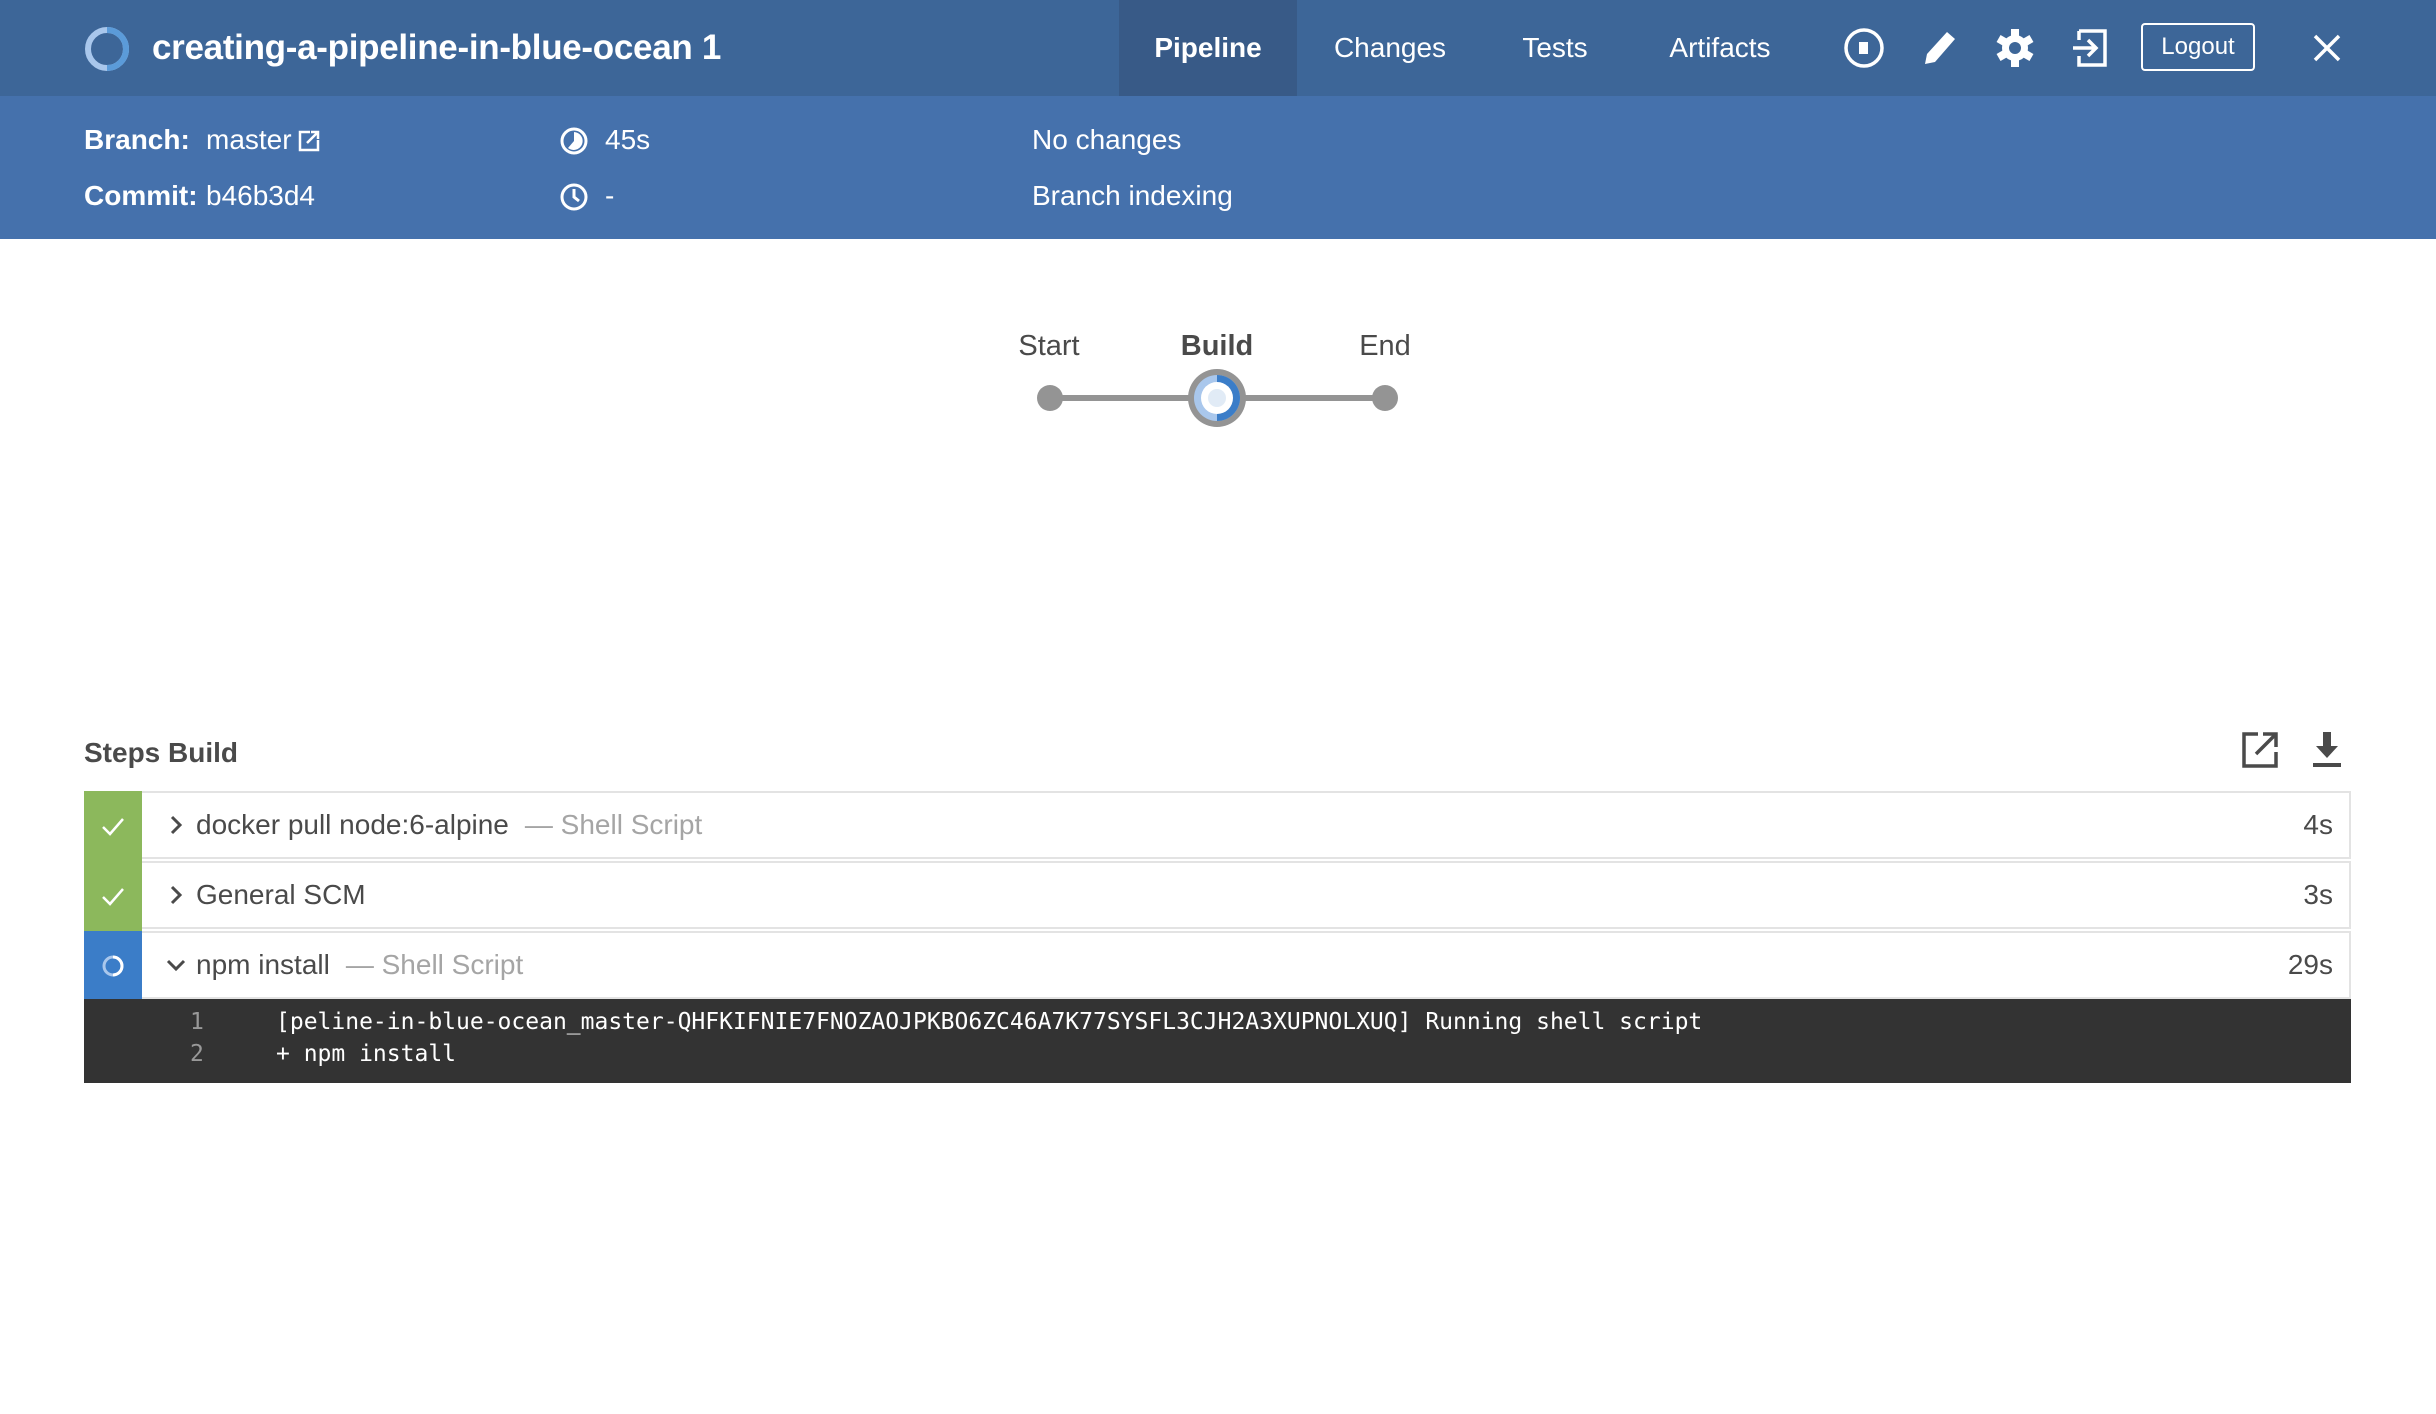 The width and height of the screenshot is (2436, 1414). I want to click on gear-icon, so click(2015, 48).